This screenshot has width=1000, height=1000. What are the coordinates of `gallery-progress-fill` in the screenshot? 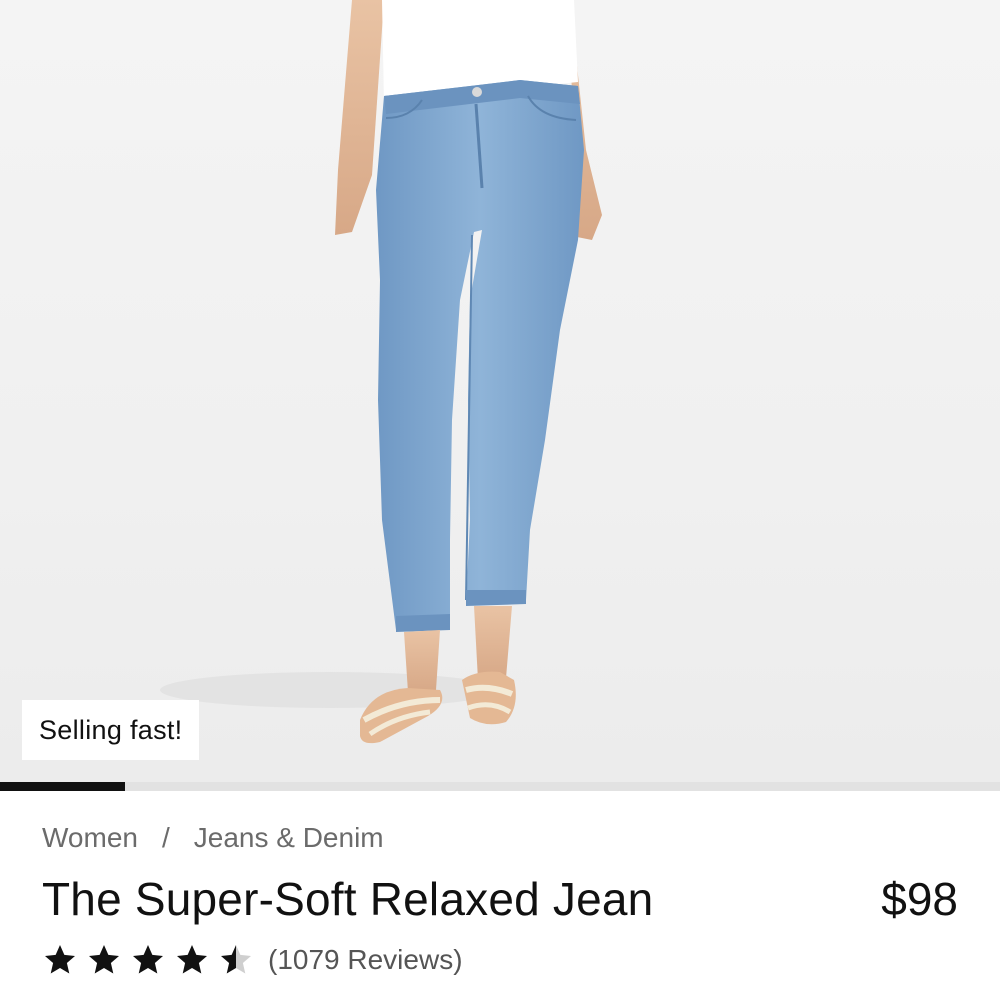 It's located at (62, 786).